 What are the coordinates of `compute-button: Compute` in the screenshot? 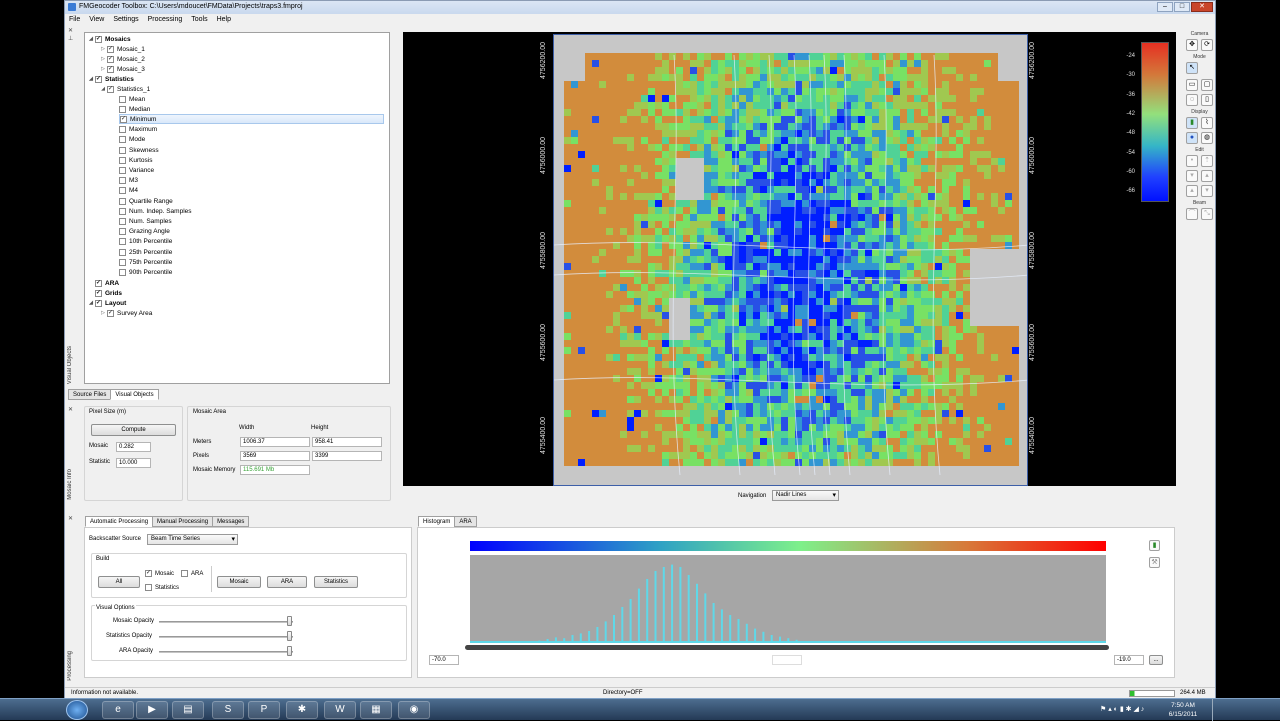 It's located at (133, 430).